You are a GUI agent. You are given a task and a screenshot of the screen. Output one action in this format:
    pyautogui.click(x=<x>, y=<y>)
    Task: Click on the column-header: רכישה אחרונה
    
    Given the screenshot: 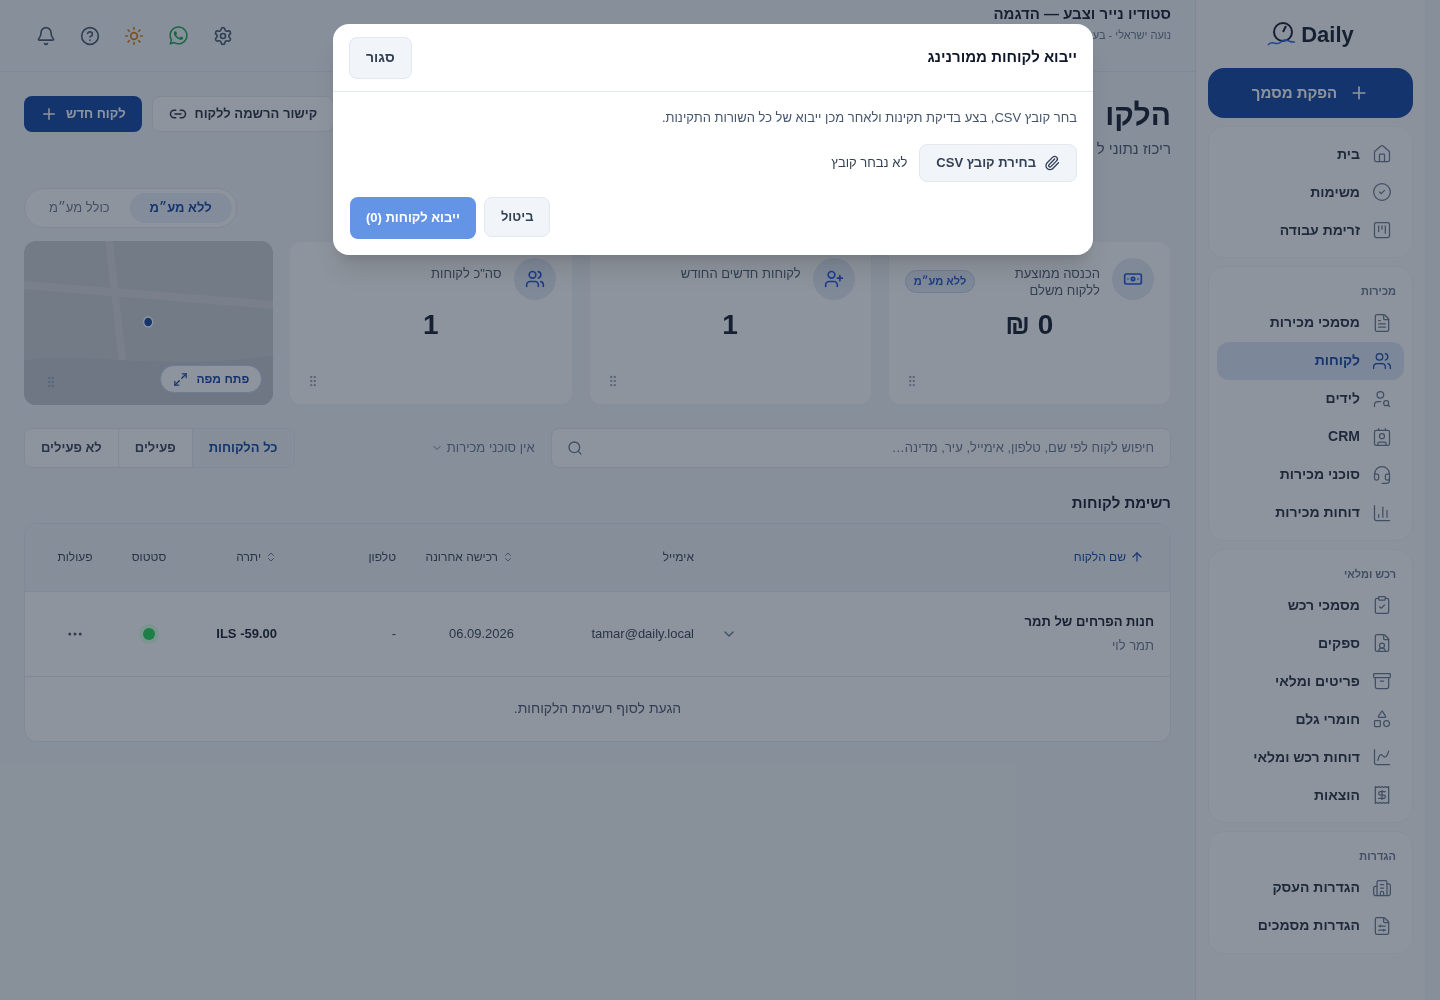 What is the action you would take?
    pyautogui.click(x=465, y=557)
    